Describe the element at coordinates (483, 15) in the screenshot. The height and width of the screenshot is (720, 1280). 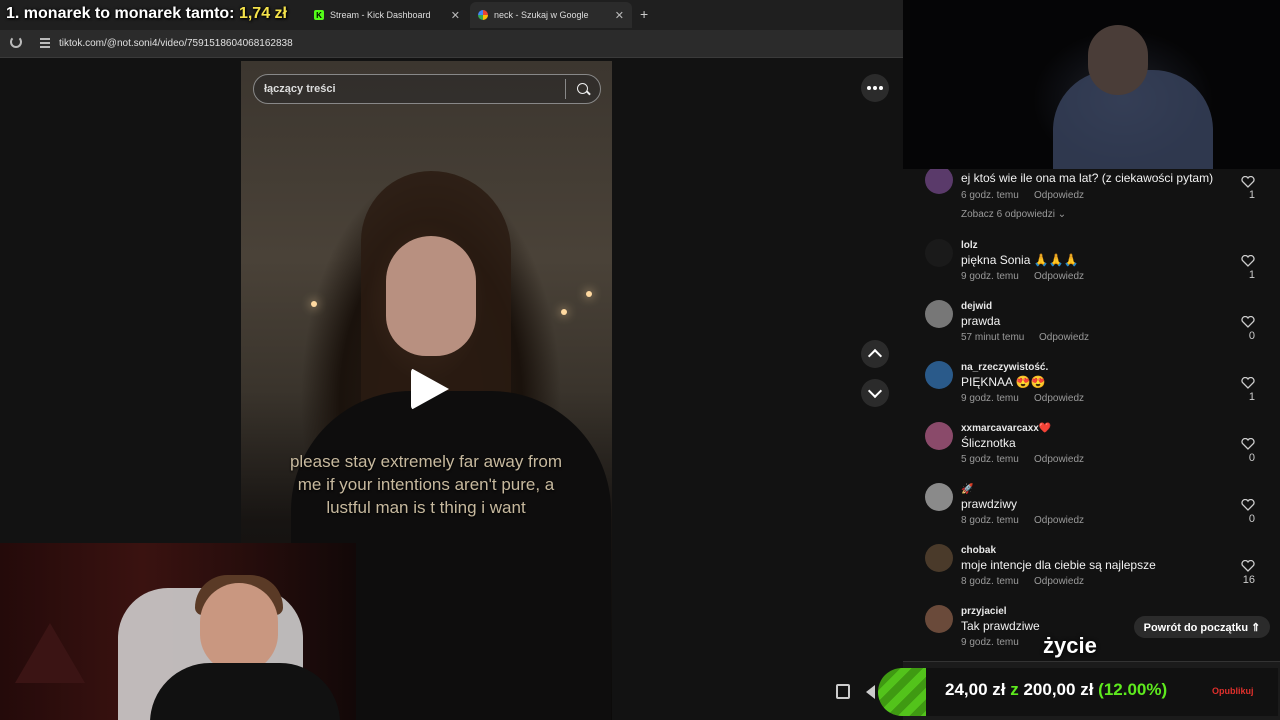
I see `google-logo-icon` at that location.